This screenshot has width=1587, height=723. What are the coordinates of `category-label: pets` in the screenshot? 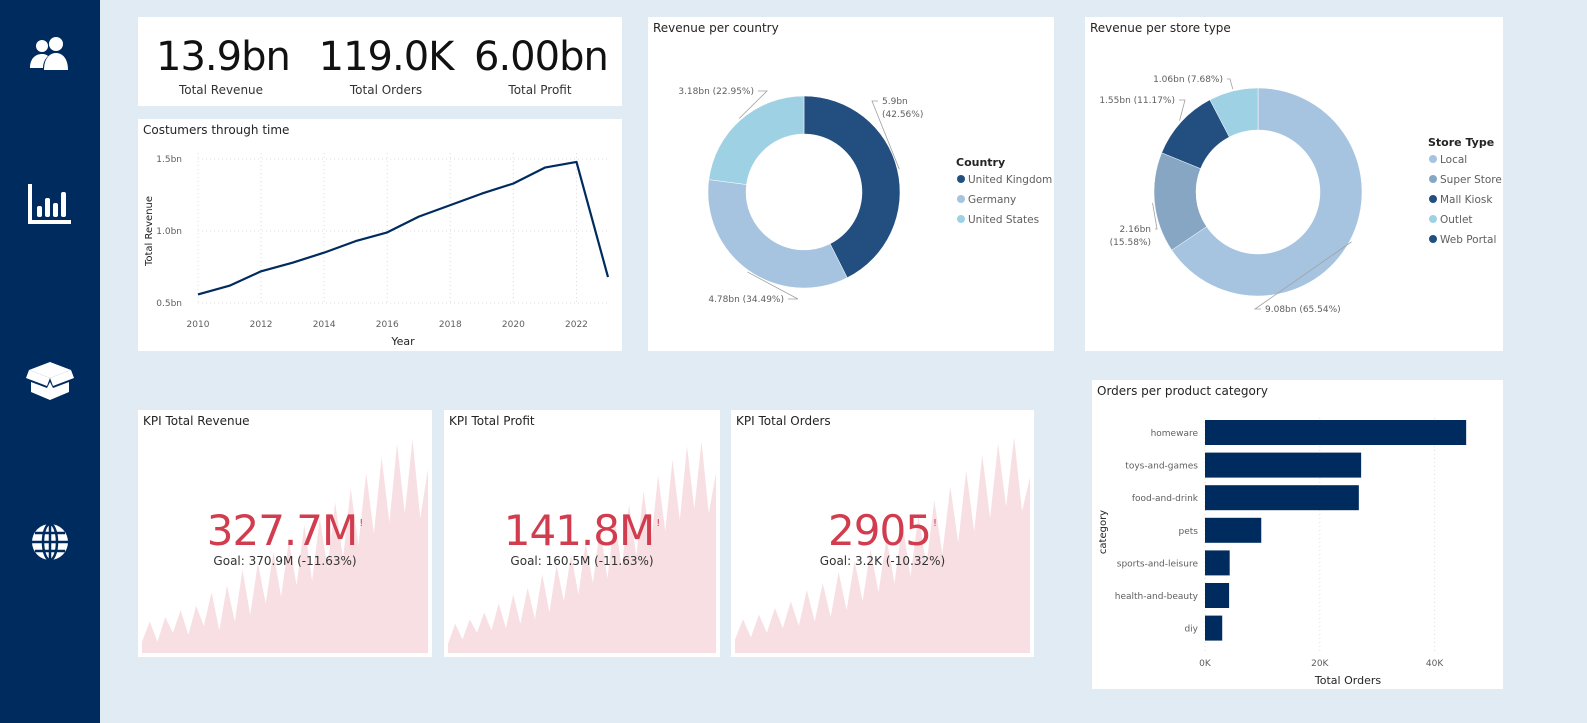 It's located at (1189, 532).